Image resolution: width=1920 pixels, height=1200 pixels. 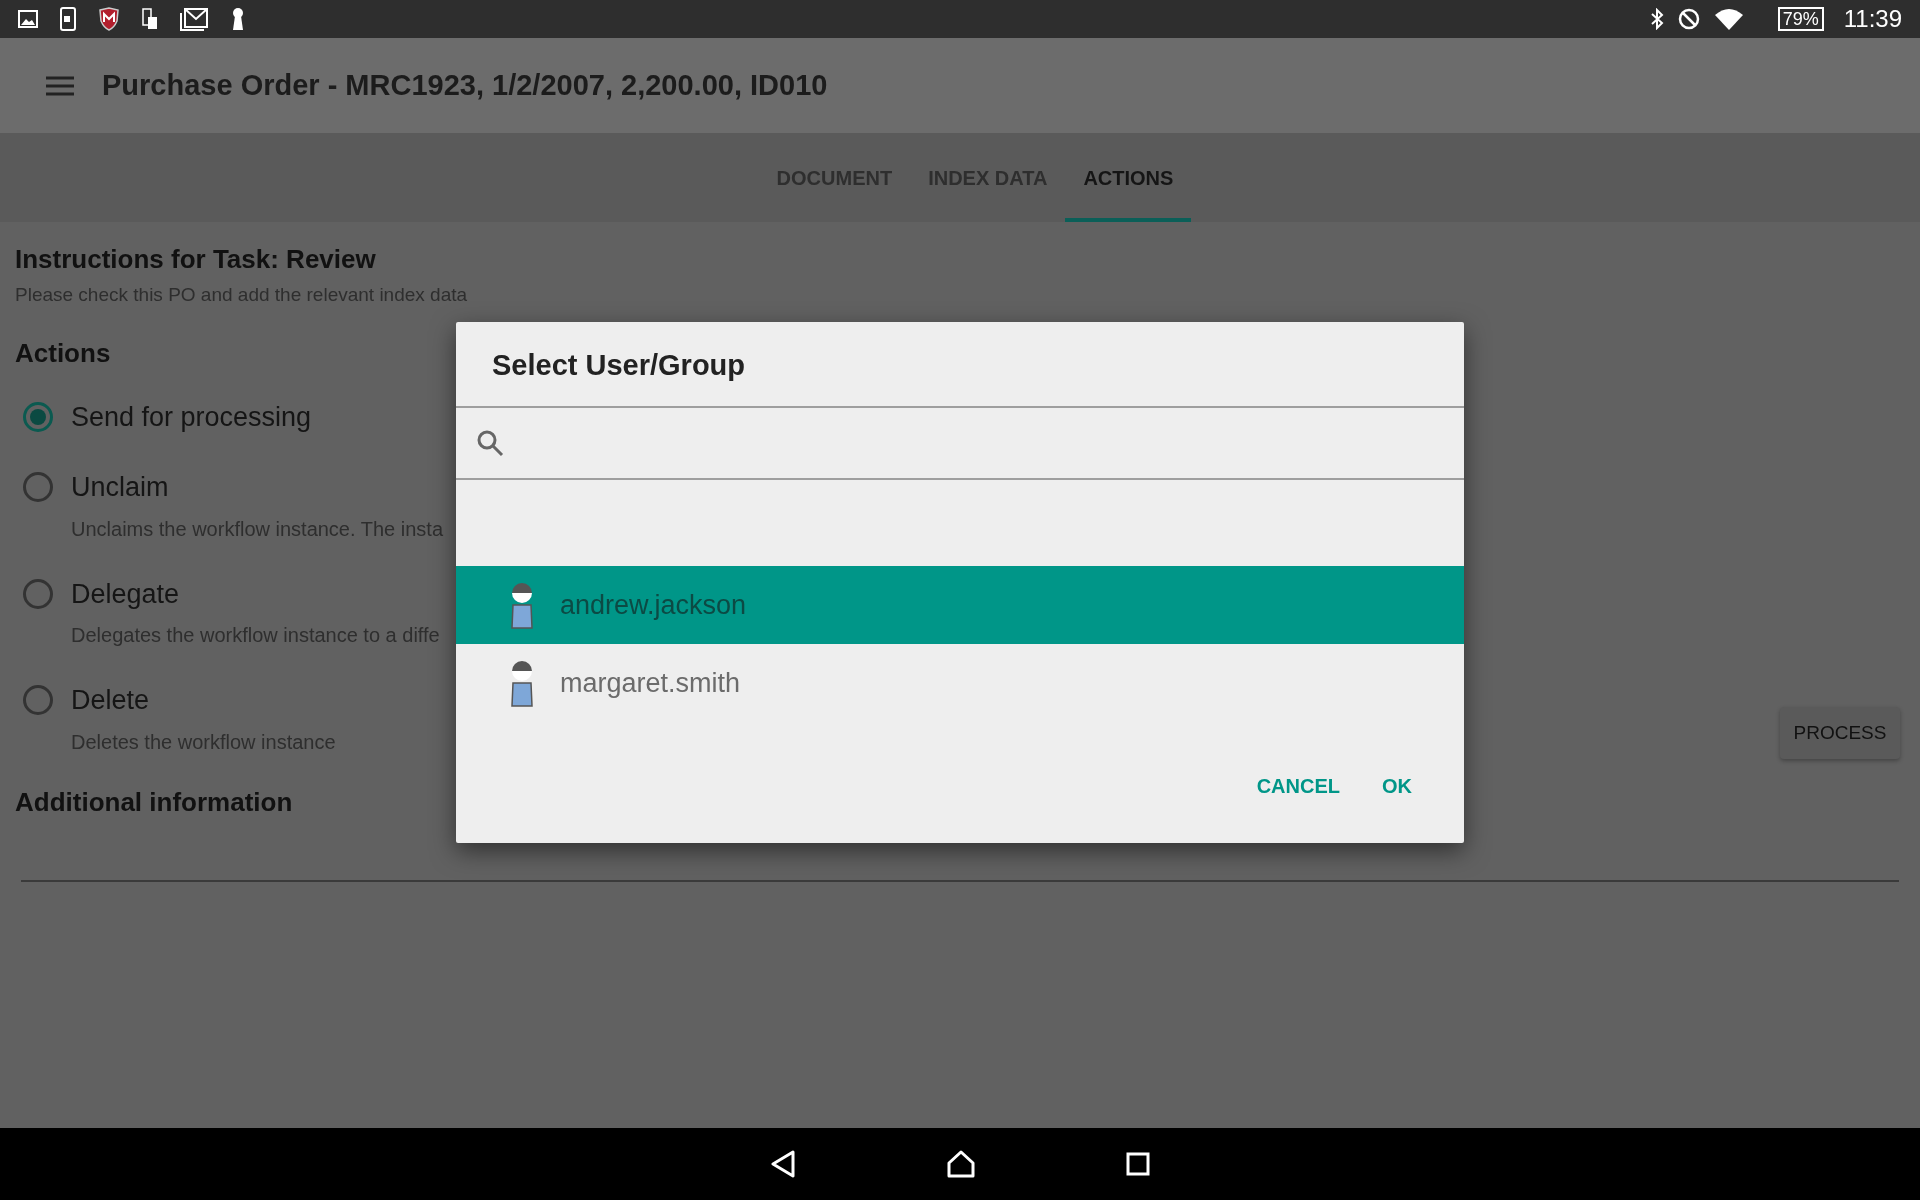 What do you see at coordinates (68, 19) in the screenshot?
I see `phone-icon` at bounding box center [68, 19].